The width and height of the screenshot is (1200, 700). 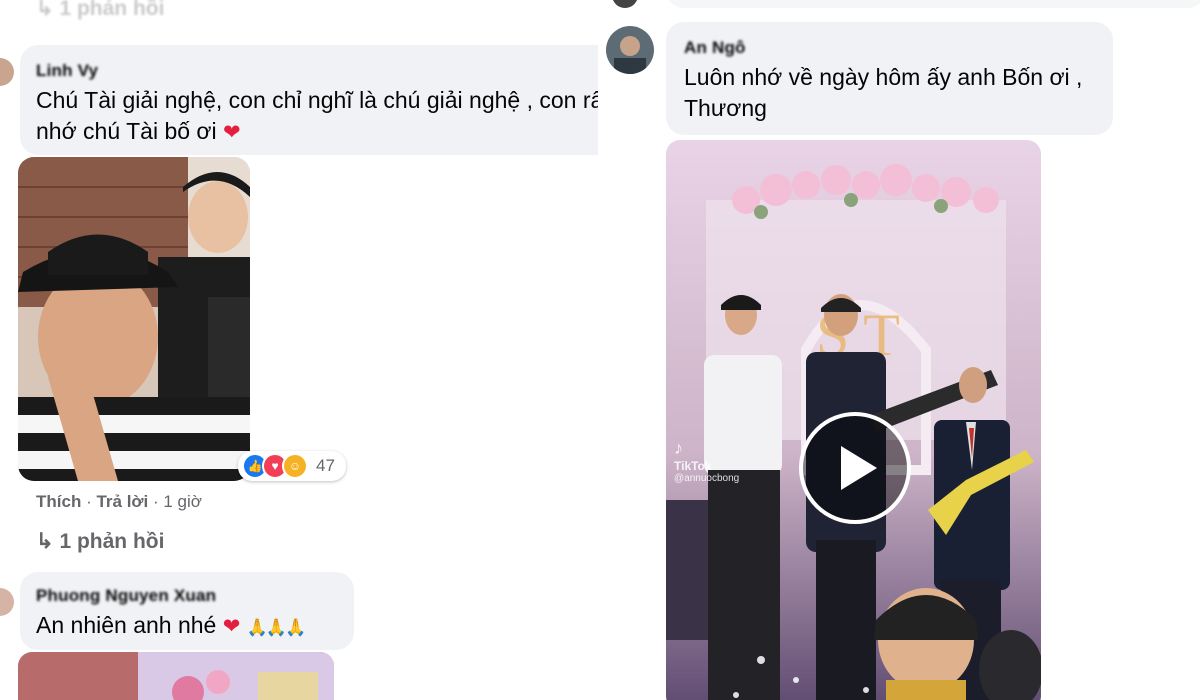 What do you see at coordinates (58, 501) in the screenshot?
I see `like-action: Thích` at bounding box center [58, 501].